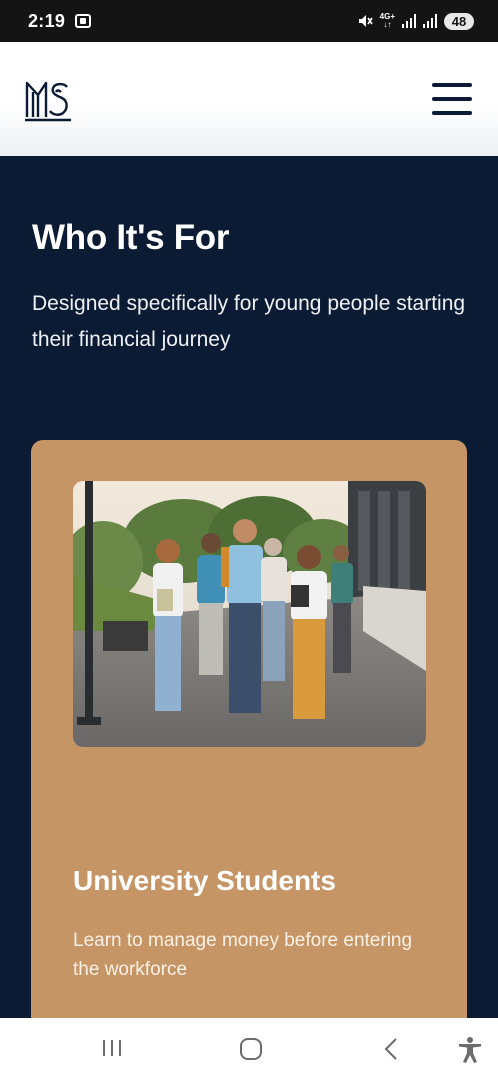 The height and width of the screenshot is (1080, 498). Describe the element at coordinates (131, 237) in the screenshot. I see `section-title: Who It's For` at that location.